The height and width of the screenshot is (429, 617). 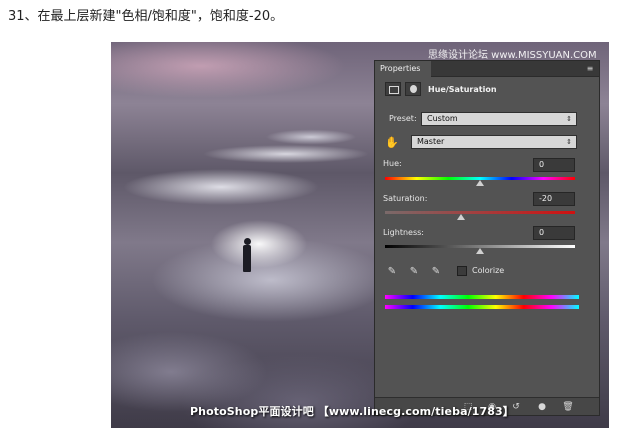 What do you see at coordinates (393, 89) in the screenshot?
I see `adjustment-layer-icon` at bounding box center [393, 89].